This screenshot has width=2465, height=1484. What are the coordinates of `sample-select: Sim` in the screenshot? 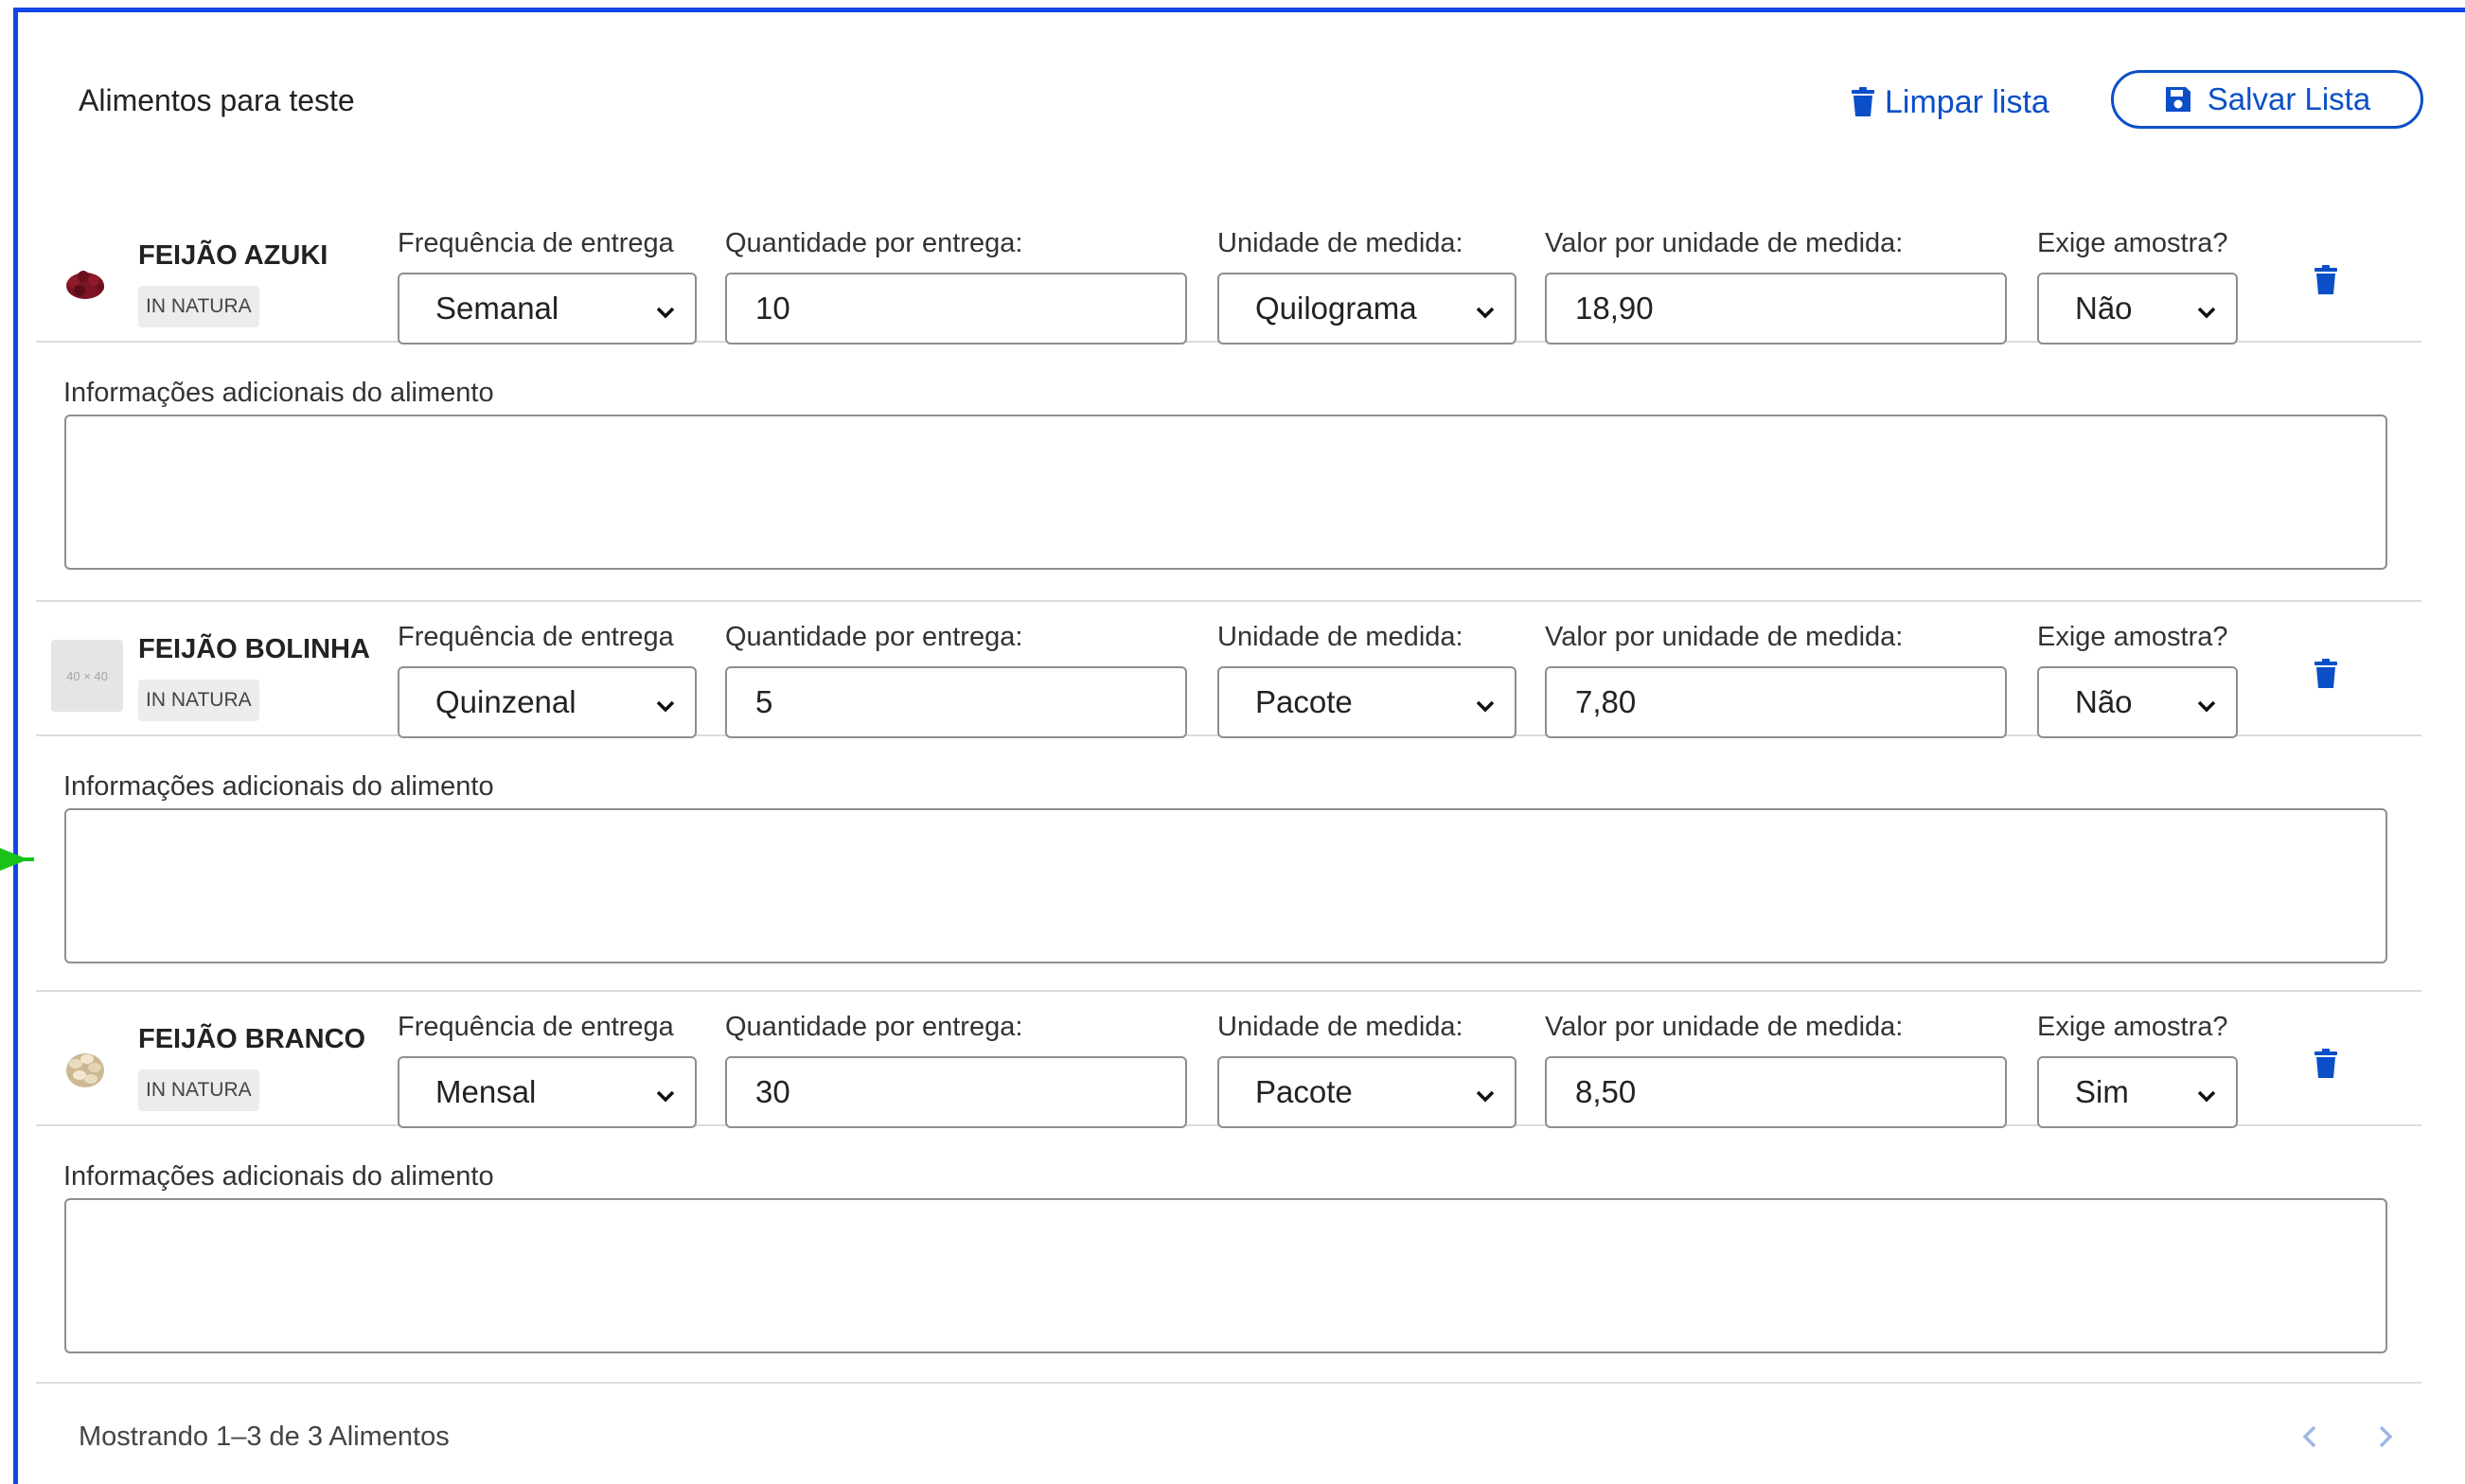 It's located at (2137, 1092).